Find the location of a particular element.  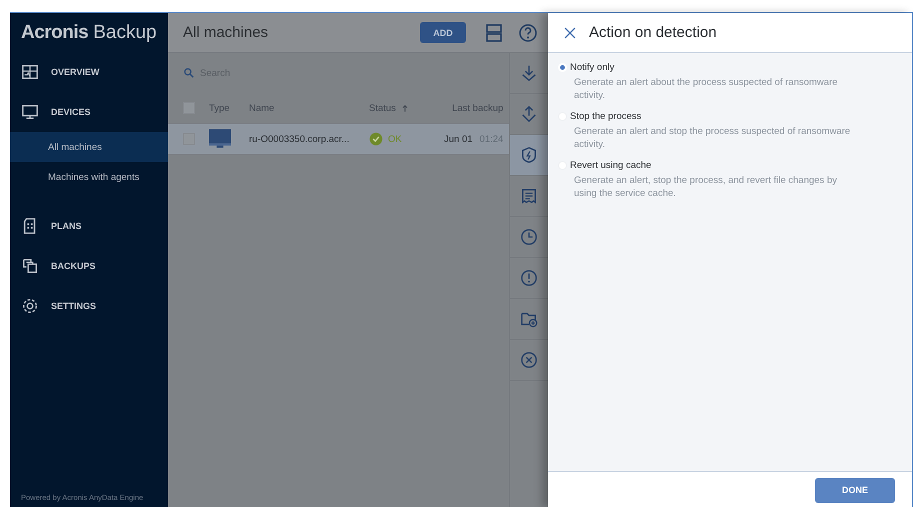

layout-icon is located at coordinates (494, 32).